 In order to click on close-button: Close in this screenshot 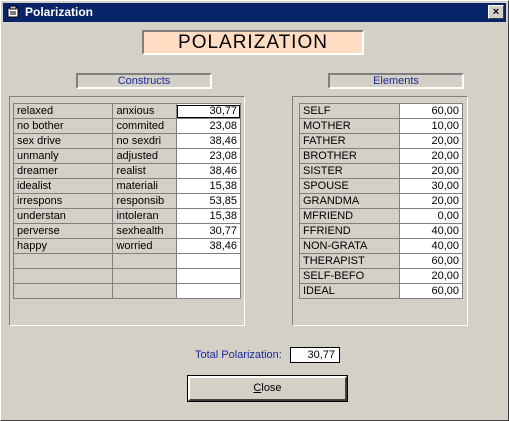, I will do `click(267, 388)`.